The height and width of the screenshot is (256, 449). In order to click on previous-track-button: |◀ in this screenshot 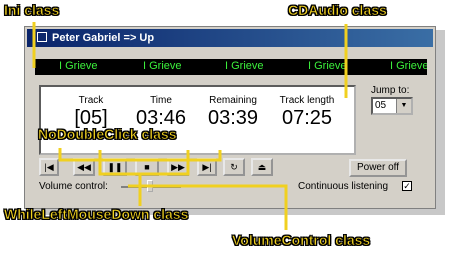, I will do `click(49, 167)`.